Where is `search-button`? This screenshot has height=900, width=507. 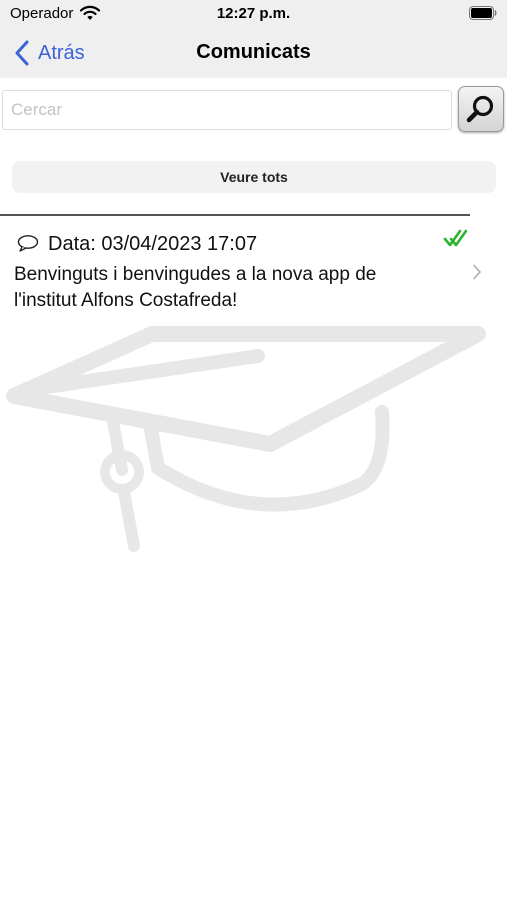
search-button is located at coordinates (481, 109).